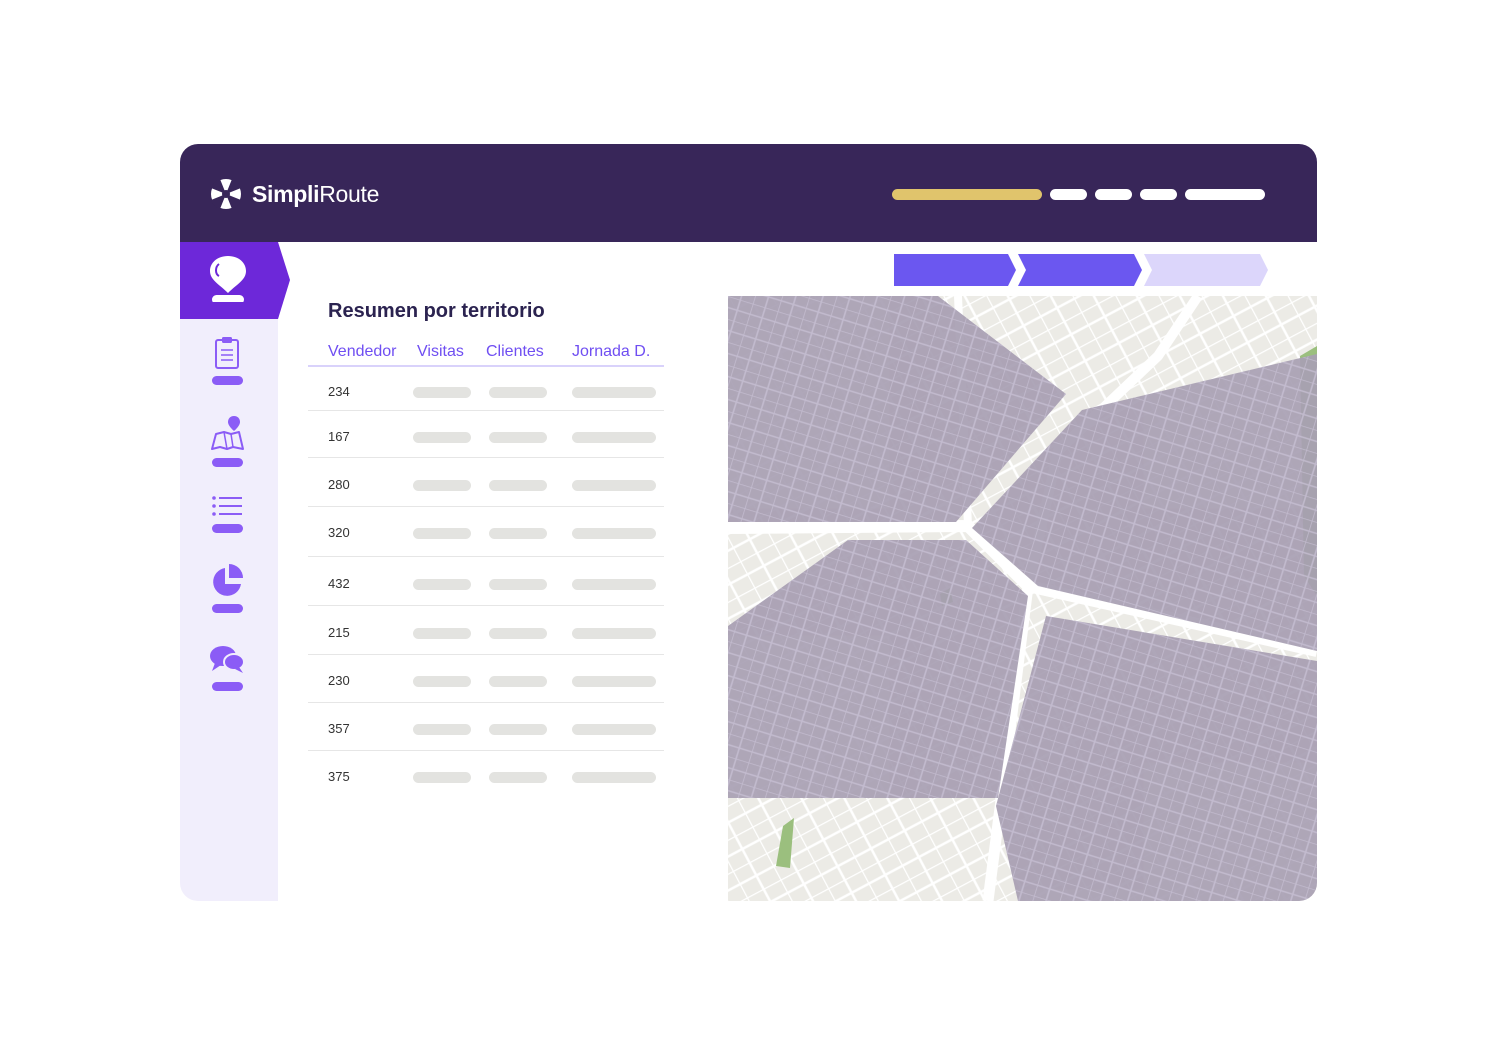  Describe the element at coordinates (339, 583) in the screenshot. I see `vendedor-cell: 432` at that location.